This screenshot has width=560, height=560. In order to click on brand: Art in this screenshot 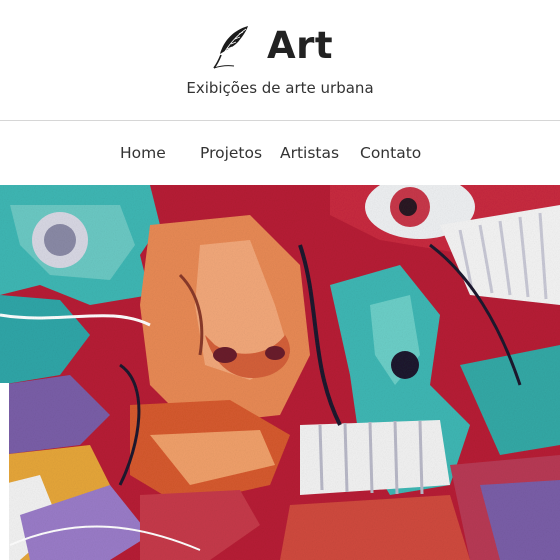, I will do `click(280, 48)`.